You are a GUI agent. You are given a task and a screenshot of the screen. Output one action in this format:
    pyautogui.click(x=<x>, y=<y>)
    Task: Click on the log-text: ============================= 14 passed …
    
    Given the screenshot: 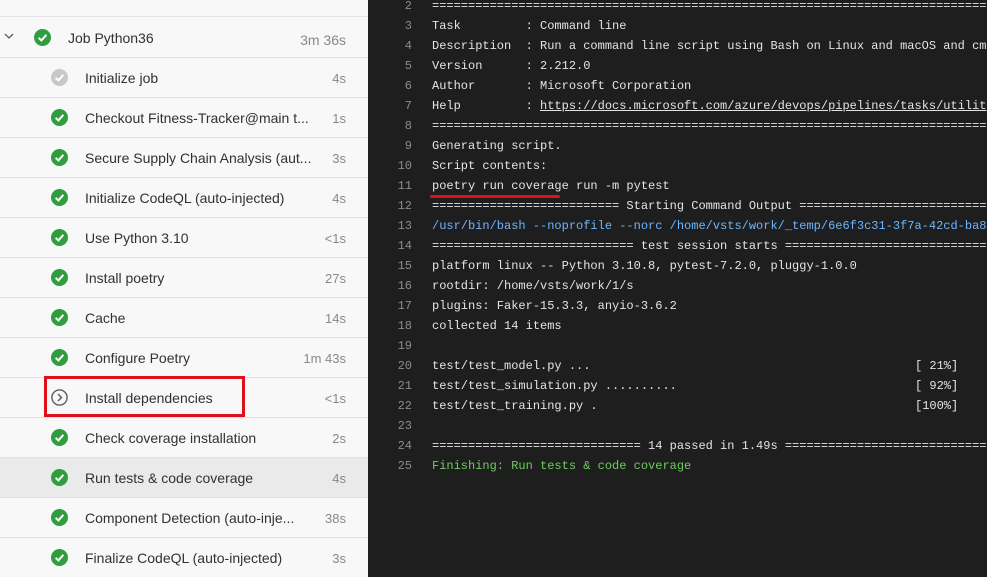 What is the action you would take?
    pyautogui.click(x=709, y=446)
    